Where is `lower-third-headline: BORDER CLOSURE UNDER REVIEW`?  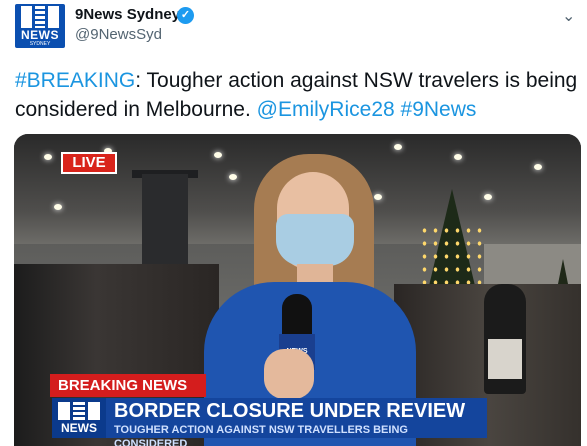
lower-third-headline: BORDER CLOSURE UNDER REVIEW is located at coordinates (290, 411).